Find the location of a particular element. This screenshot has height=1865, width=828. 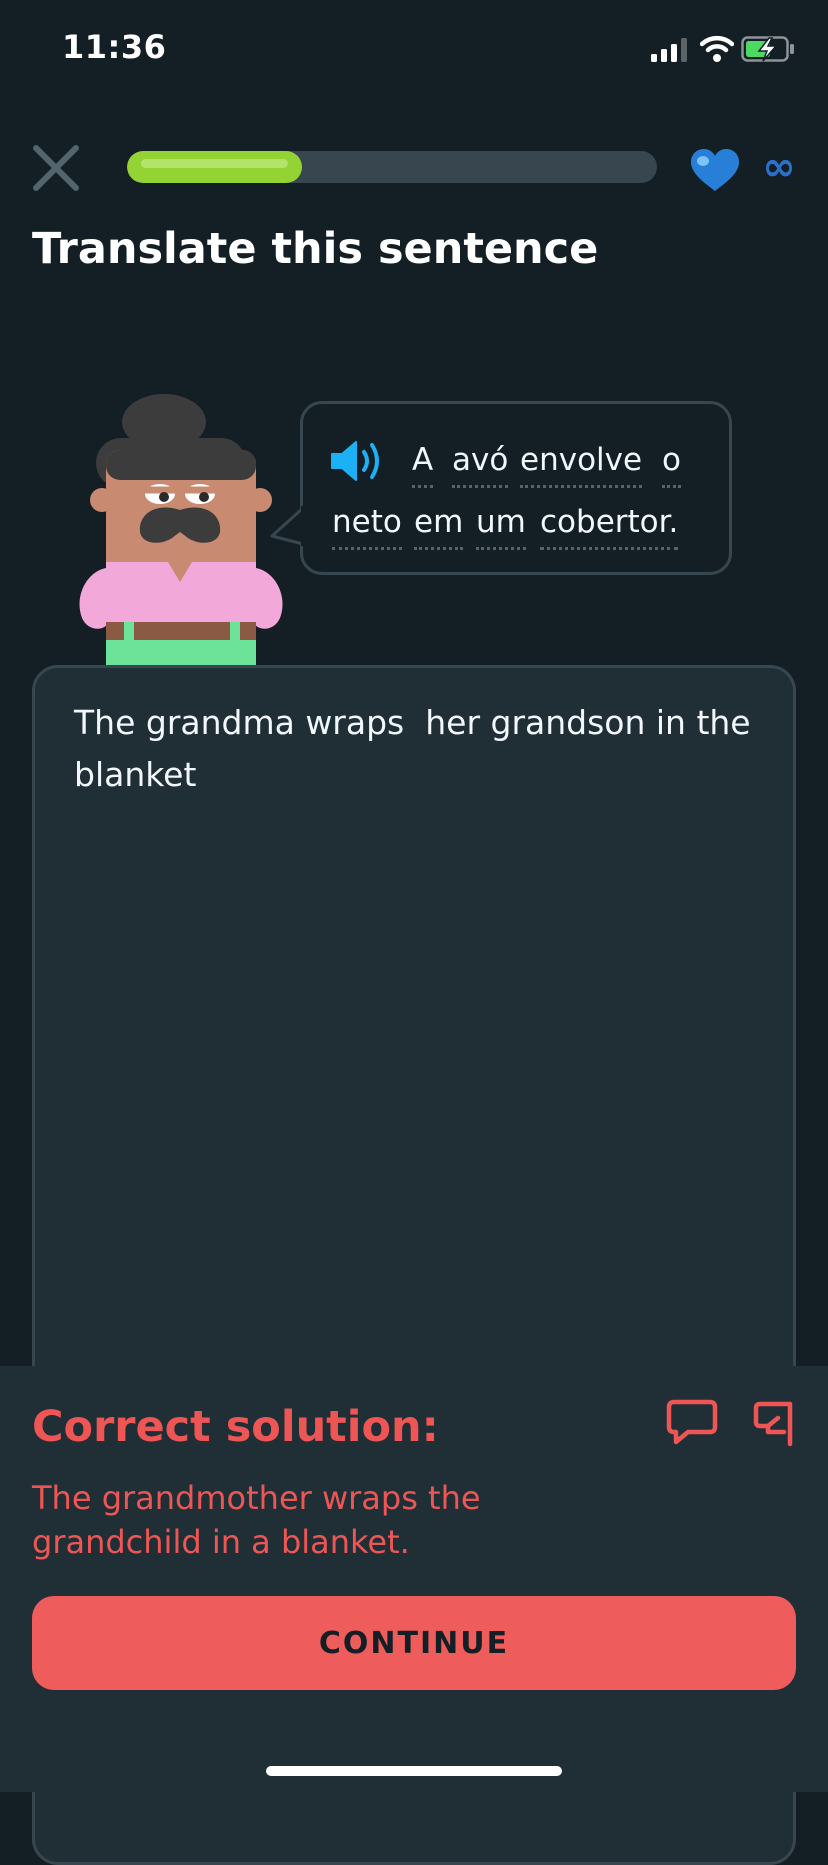

word-token: A is located at coordinates (423, 465).